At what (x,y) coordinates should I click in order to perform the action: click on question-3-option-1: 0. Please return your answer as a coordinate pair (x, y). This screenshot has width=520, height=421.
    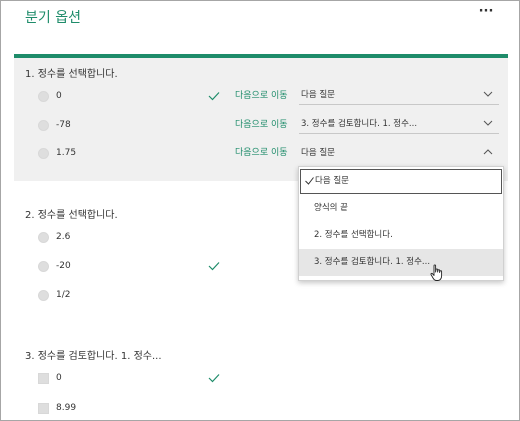
    Looking at the image, I should click on (50, 378).